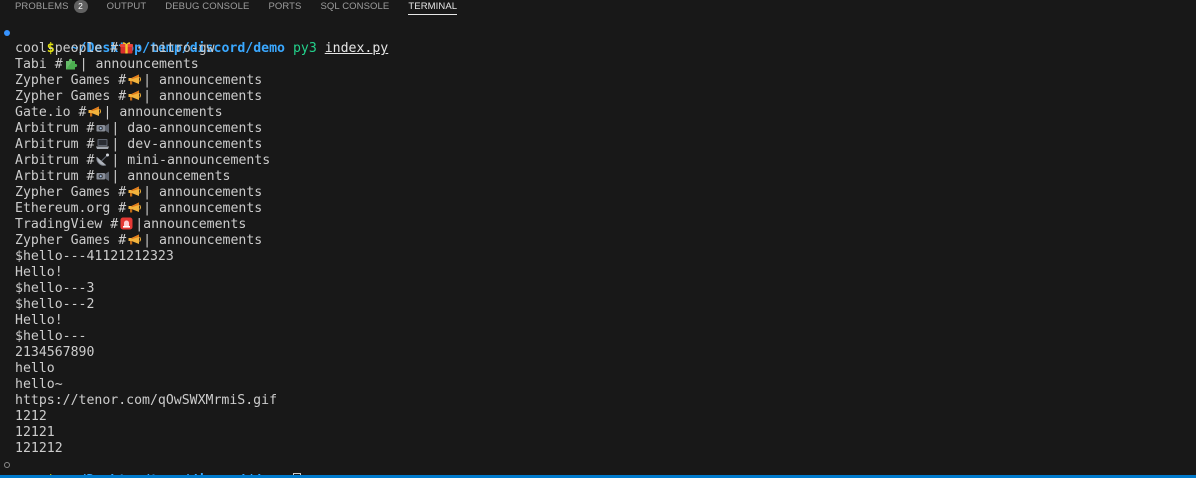  What do you see at coordinates (94, 256) in the screenshot?
I see `output-line: $hello---41121212323` at bounding box center [94, 256].